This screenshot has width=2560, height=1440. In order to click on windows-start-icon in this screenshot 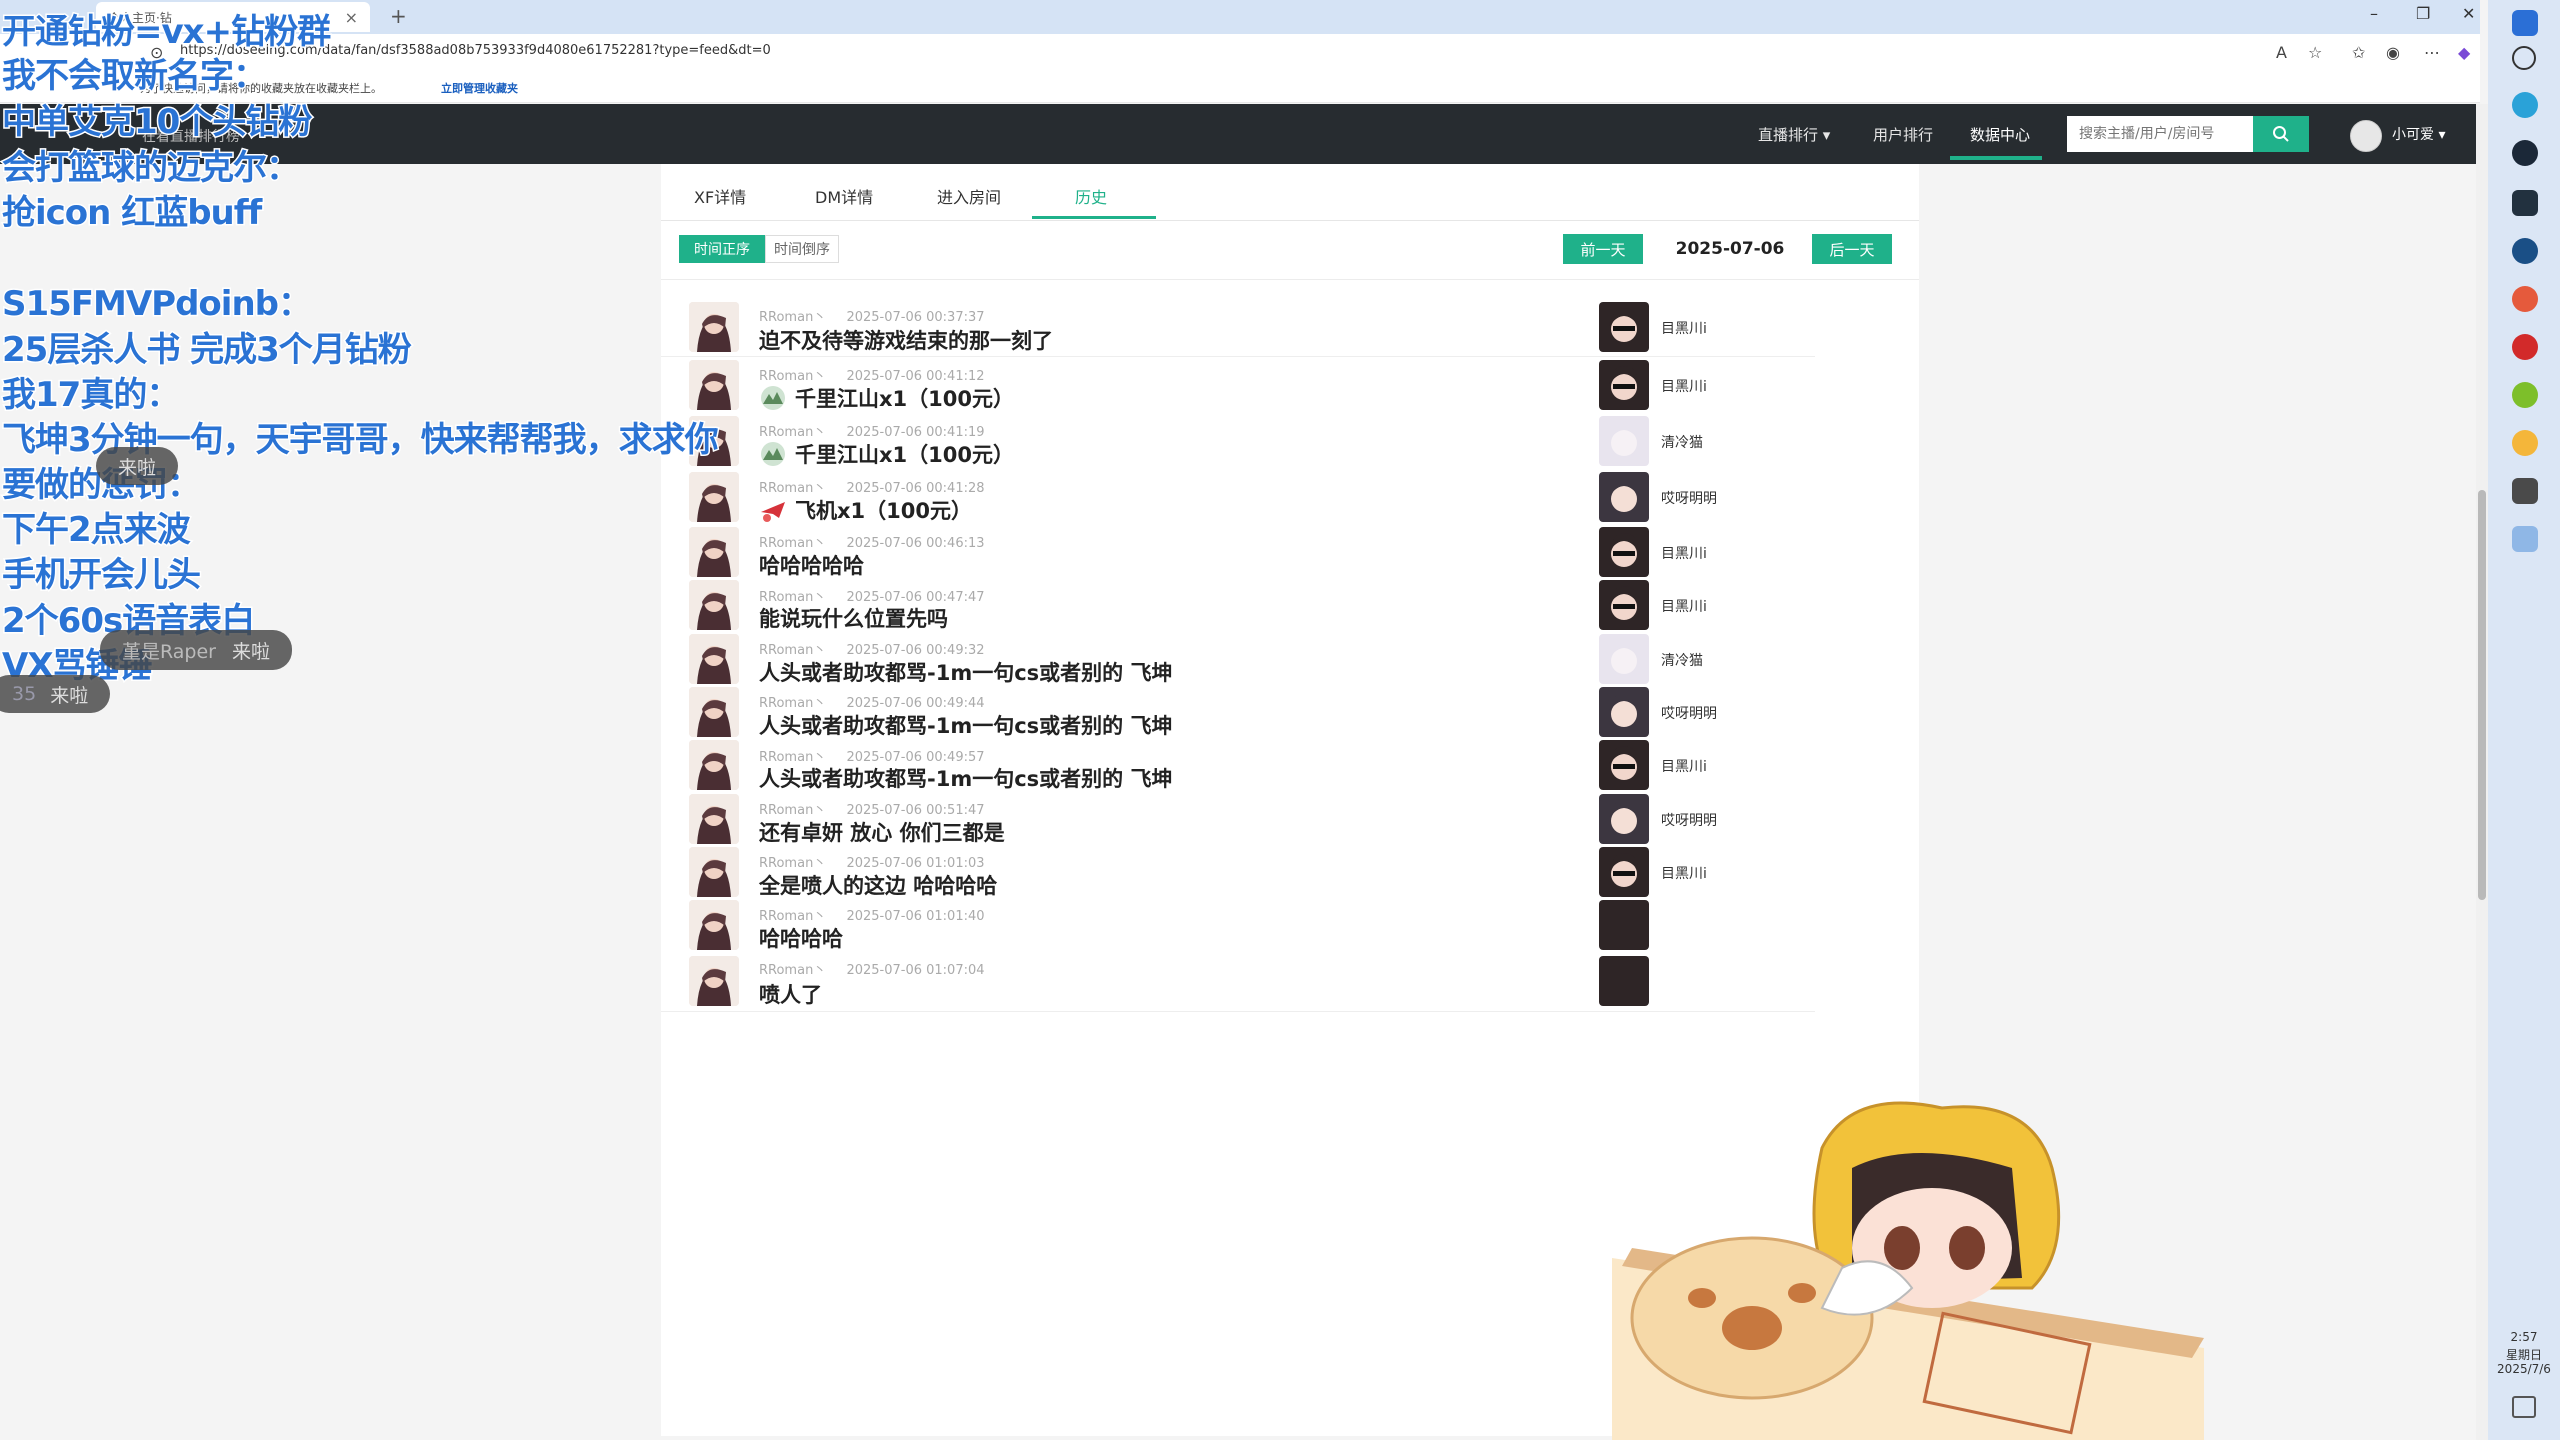, I will do `click(2525, 23)`.